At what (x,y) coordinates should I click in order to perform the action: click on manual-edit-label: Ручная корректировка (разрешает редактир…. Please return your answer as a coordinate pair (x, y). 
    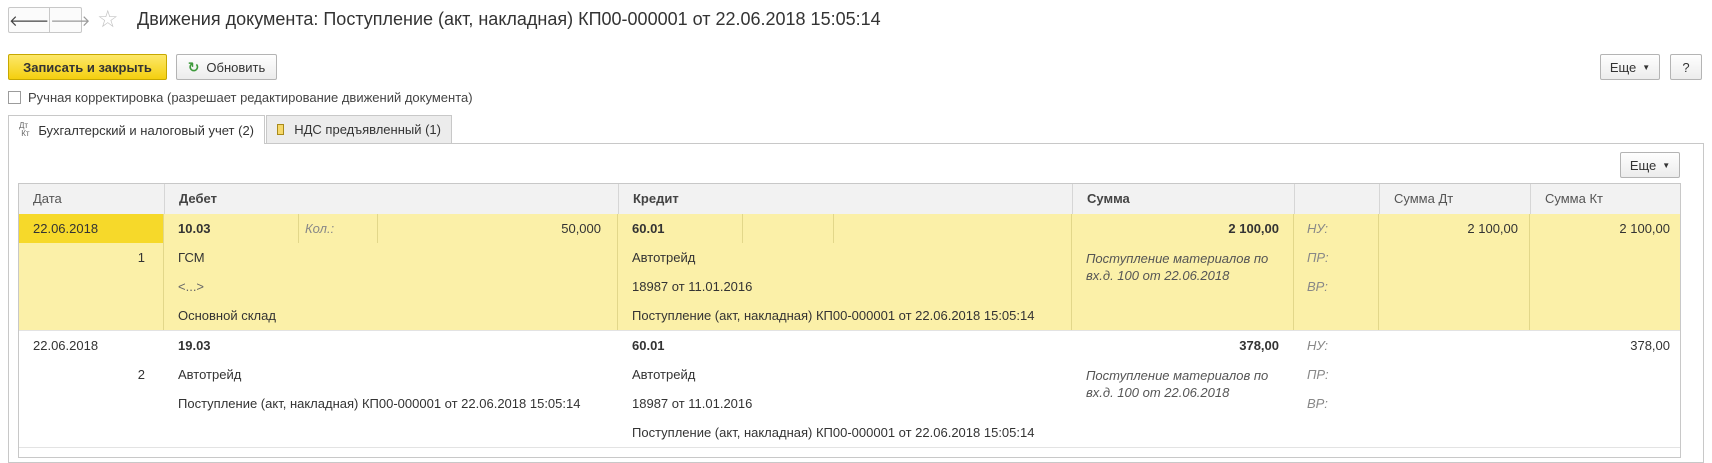
    Looking at the image, I should click on (250, 97).